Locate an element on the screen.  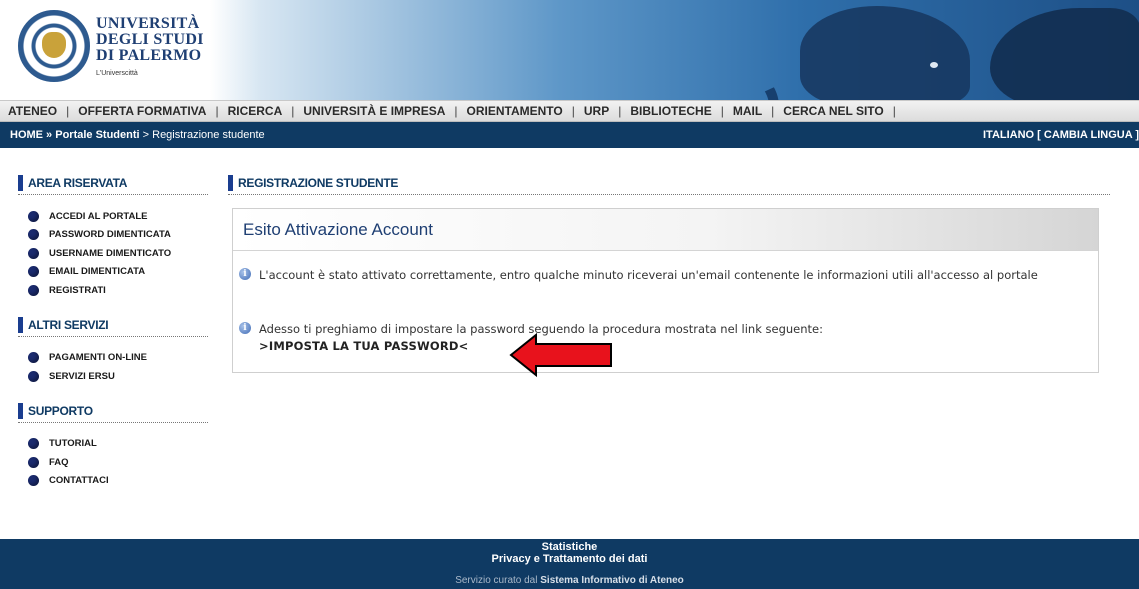
sidebar-item-faq: FAQ is located at coordinates (113, 462).